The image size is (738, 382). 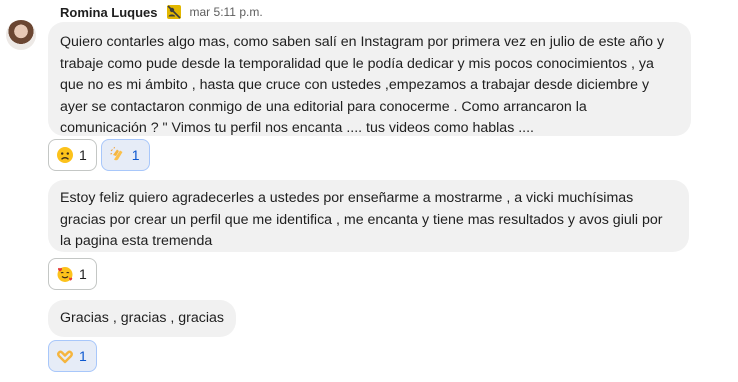 I want to click on clapping-hands-icon, so click(x=116, y=153).